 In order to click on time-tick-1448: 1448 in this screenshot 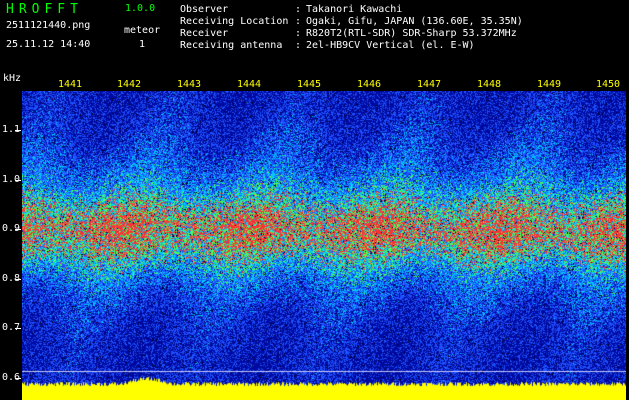, I will do `click(489, 84)`.